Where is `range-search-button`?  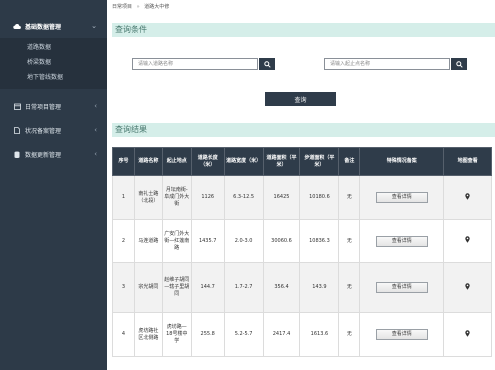
range-search-button is located at coordinates (459, 64).